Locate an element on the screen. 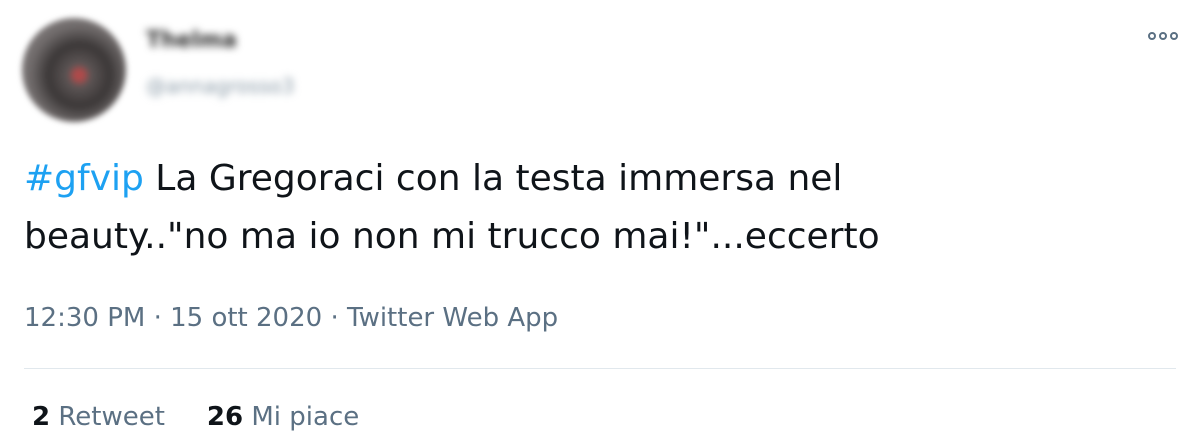 The width and height of the screenshot is (1200, 441). avatar is located at coordinates (74, 70).